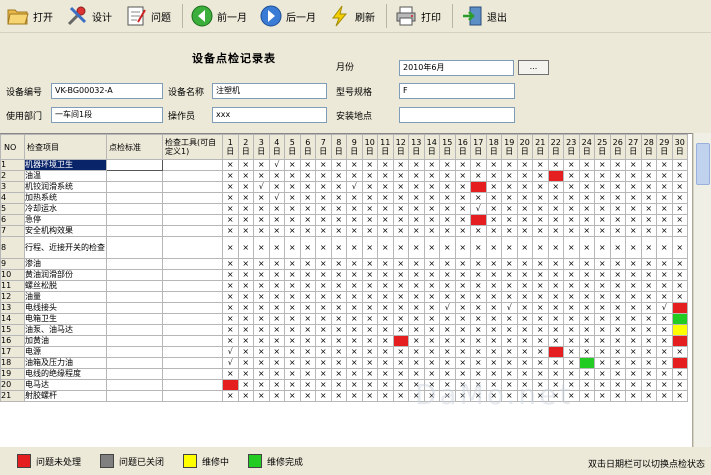 Image resolution: width=711 pixels, height=475 pixels. I want to click on day-header: 17 日, so click(478, 147).